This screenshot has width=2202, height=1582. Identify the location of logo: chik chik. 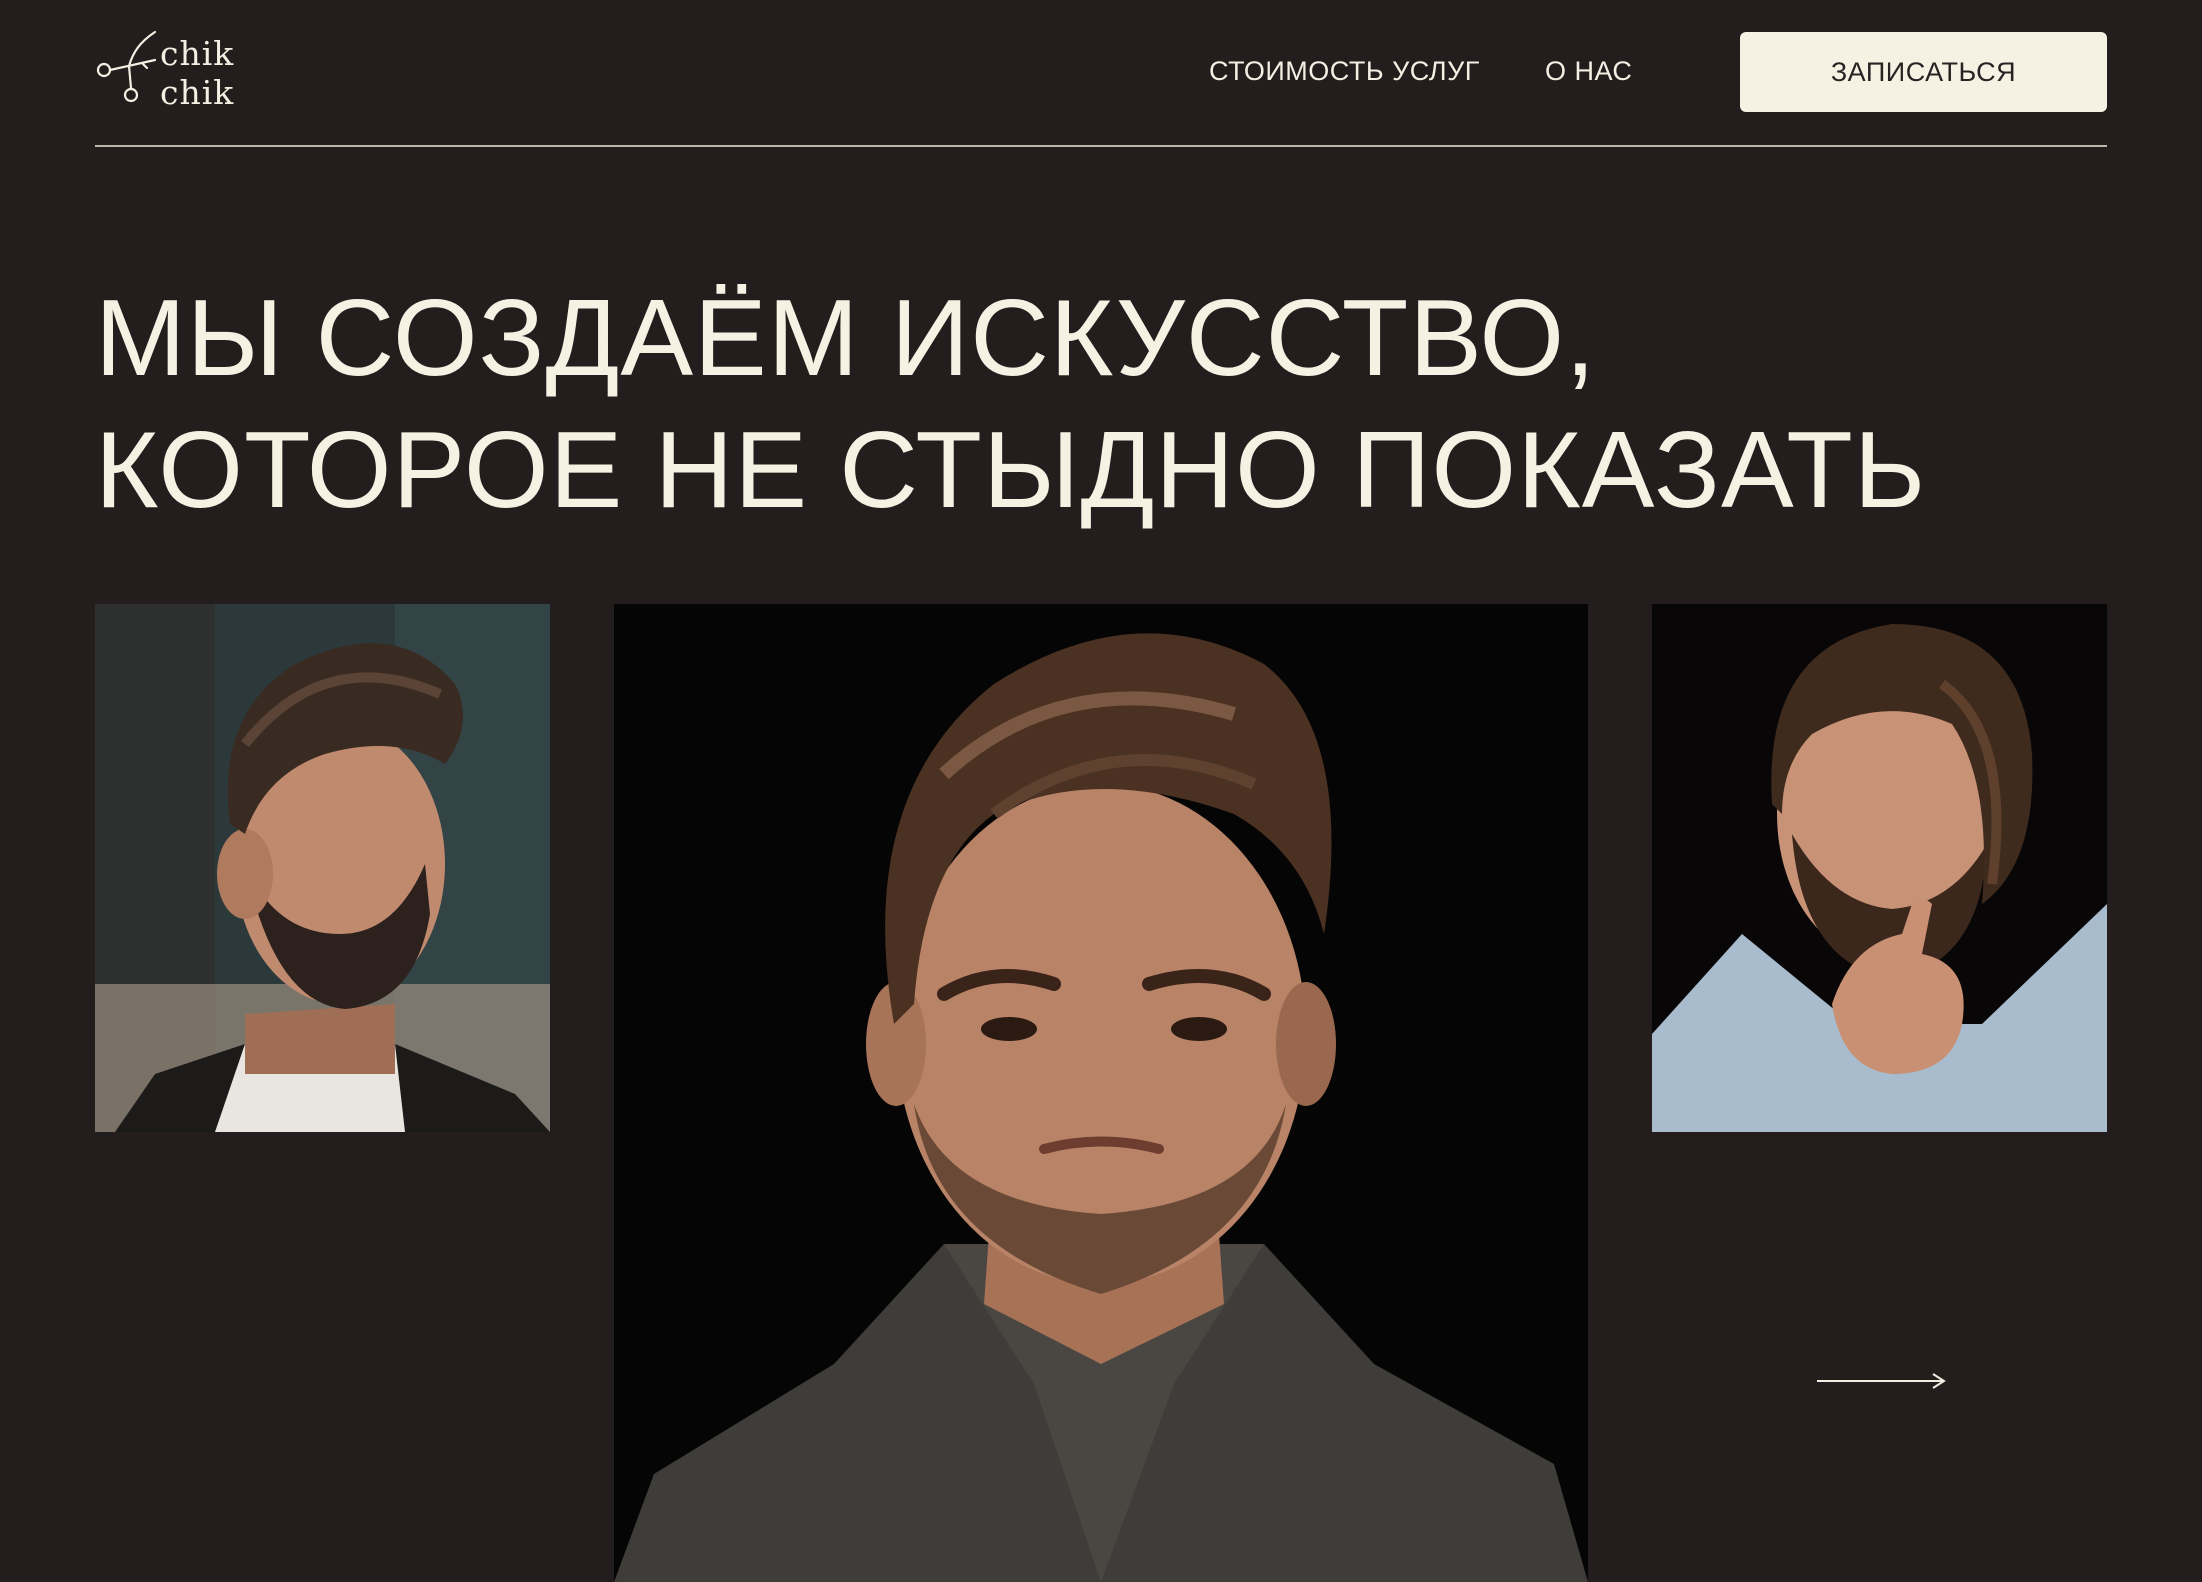
(165, 74).